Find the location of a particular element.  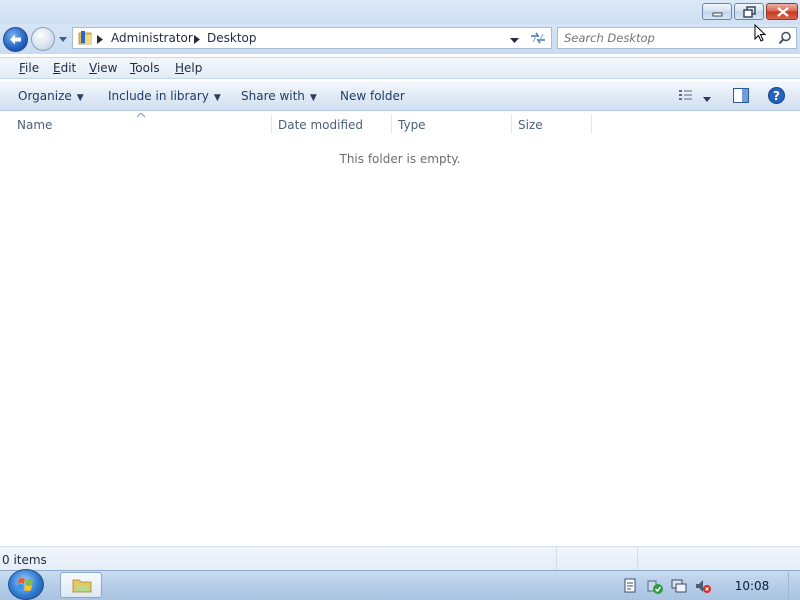

recent-pages-dropdown is located at coordinates (63, 39).